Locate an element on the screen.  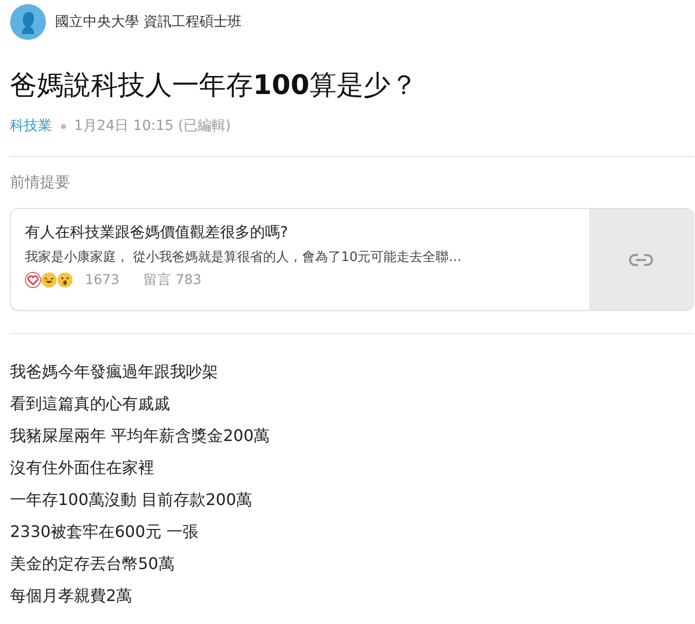
surprised-face-icon is located at coordinates (65, 280).